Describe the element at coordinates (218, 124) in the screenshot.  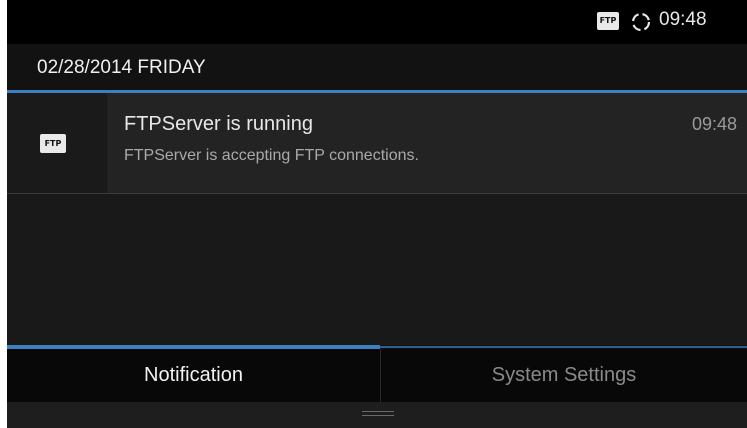
I see `notification-title: FTPServer is running` at that location.